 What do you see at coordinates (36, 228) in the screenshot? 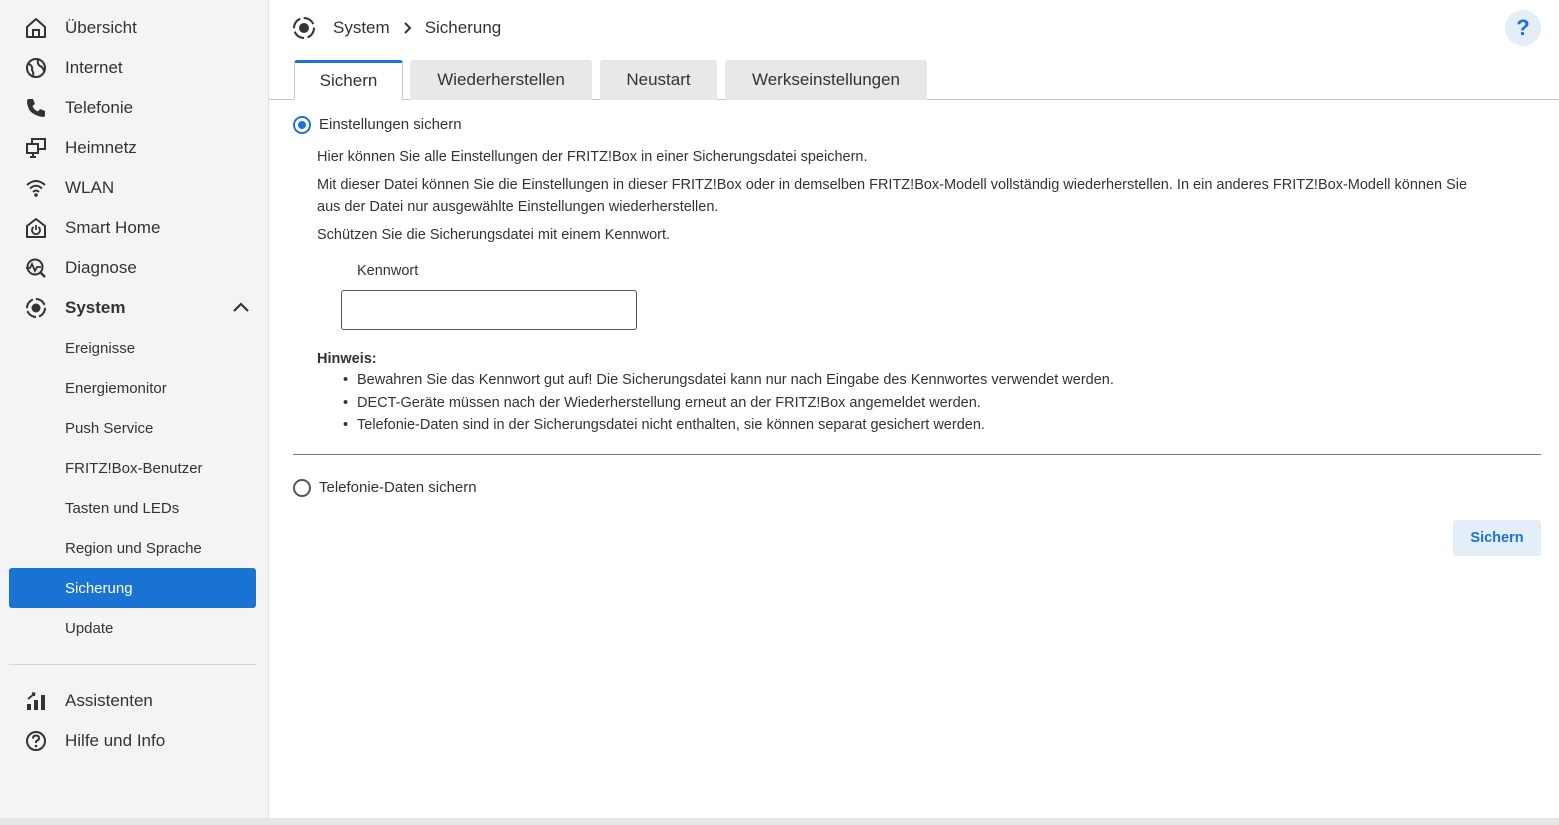
I see `smart-home-icon` at bounding box center [36, 228].